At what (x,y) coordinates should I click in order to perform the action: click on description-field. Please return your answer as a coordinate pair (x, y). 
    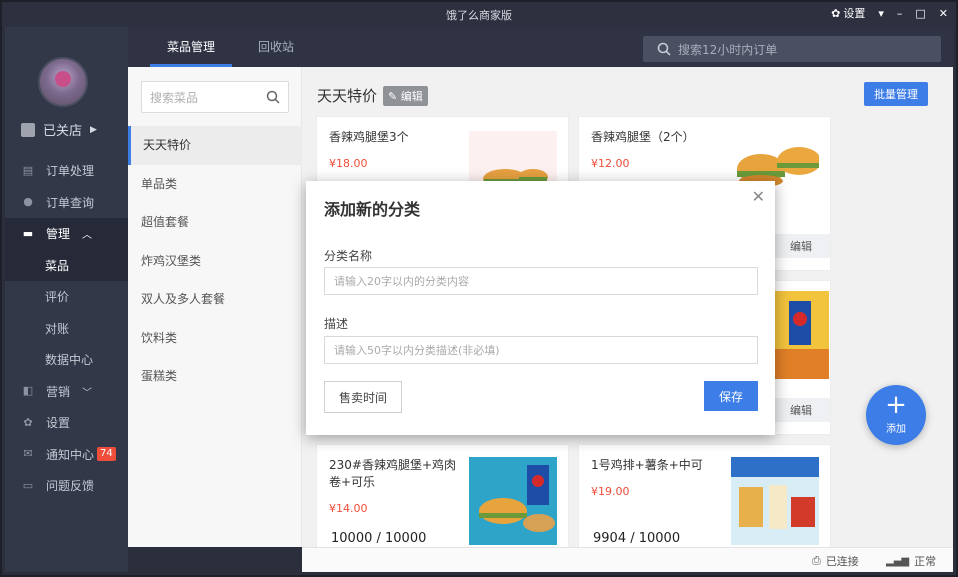
    Looking at the image, I should click on (541, 350).